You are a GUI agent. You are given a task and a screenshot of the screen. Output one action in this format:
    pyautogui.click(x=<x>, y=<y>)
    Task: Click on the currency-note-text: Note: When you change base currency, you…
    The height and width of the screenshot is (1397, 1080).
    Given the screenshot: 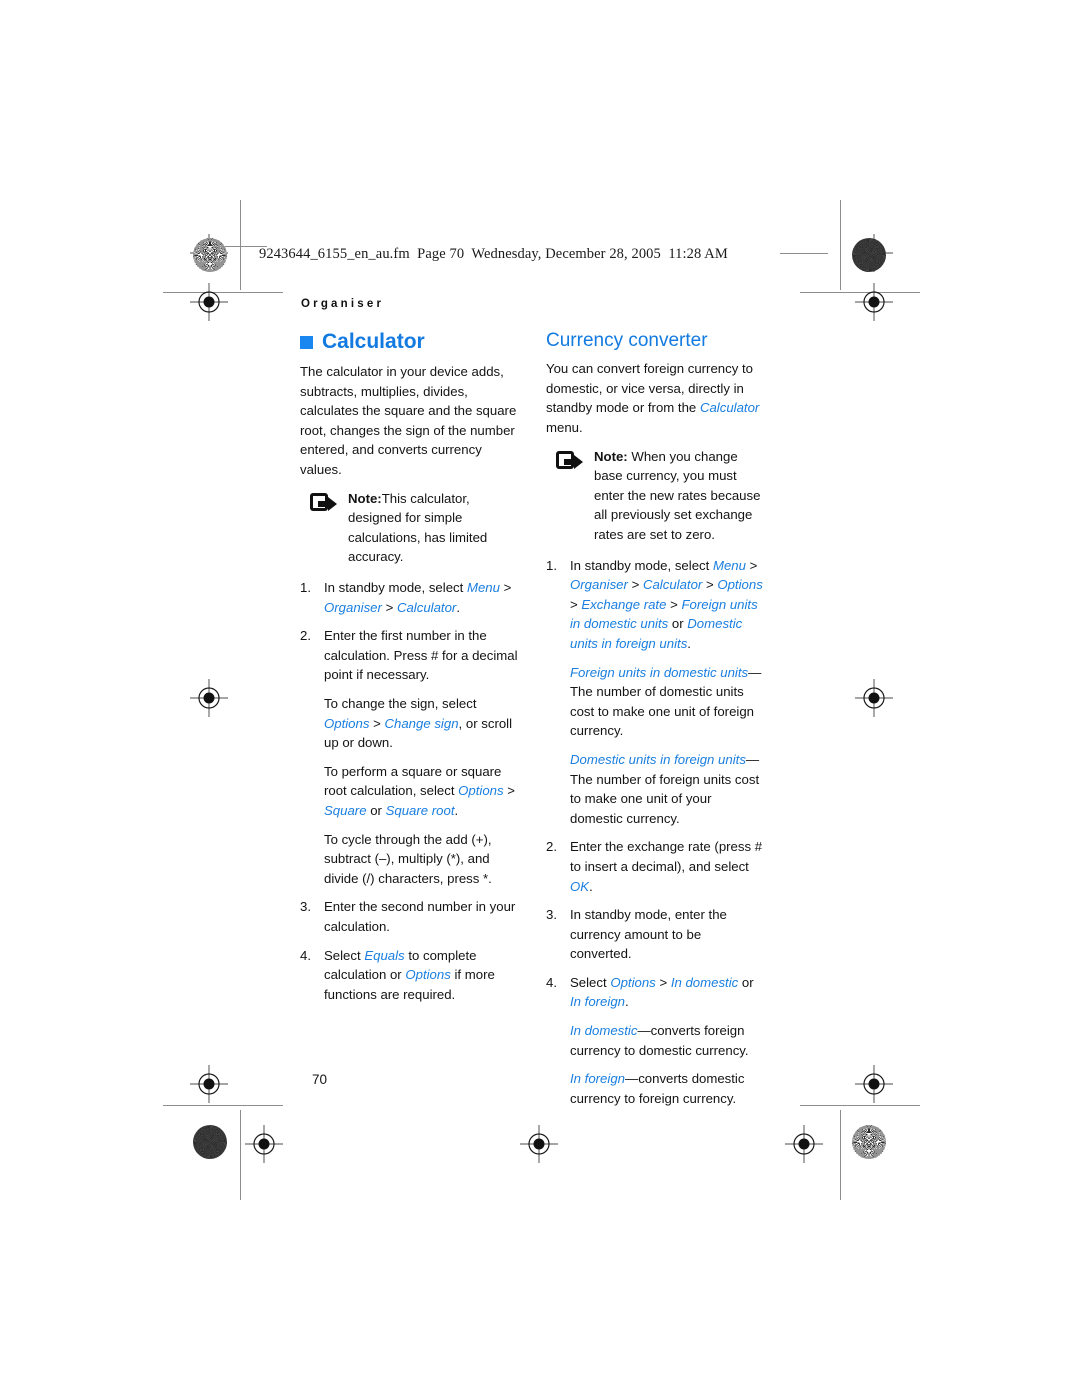 What is the action you would take?
    pyautogui.click(x=680, y=496)
    